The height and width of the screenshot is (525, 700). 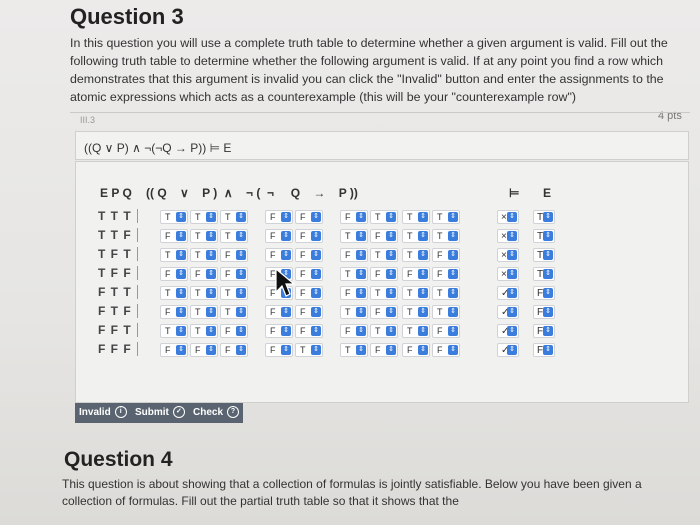 I want to click on truth-value: F, so click(x=228, y=274).